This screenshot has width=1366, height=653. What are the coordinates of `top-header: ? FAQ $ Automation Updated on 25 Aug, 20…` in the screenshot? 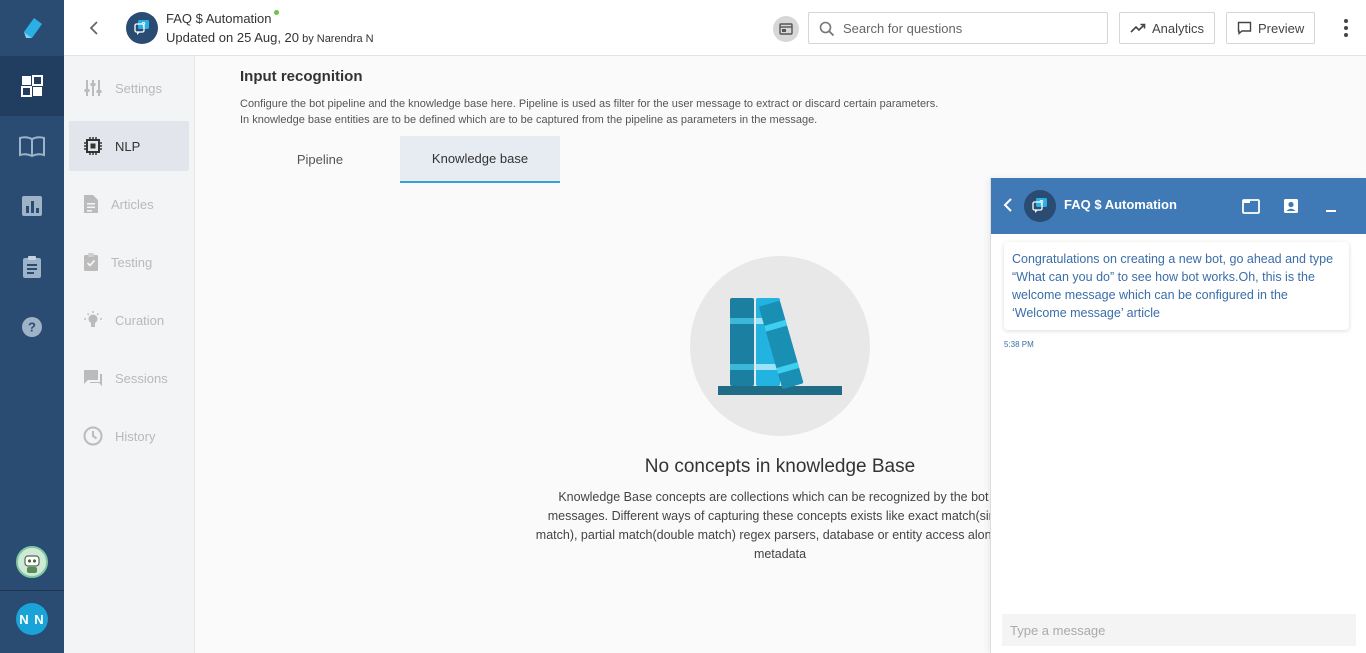 It's located at (715, 28).